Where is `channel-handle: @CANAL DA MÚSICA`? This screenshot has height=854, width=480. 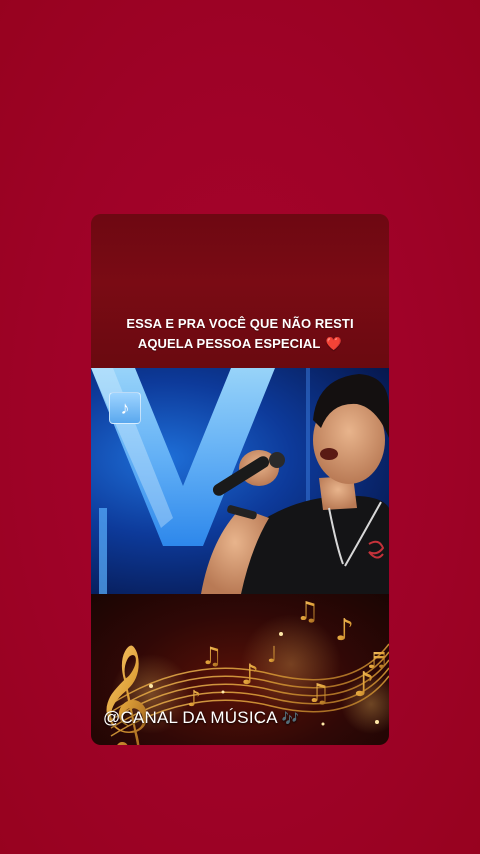 channel-handle: @CANAL DA MÚSICA is located at coordinates (190, 717).